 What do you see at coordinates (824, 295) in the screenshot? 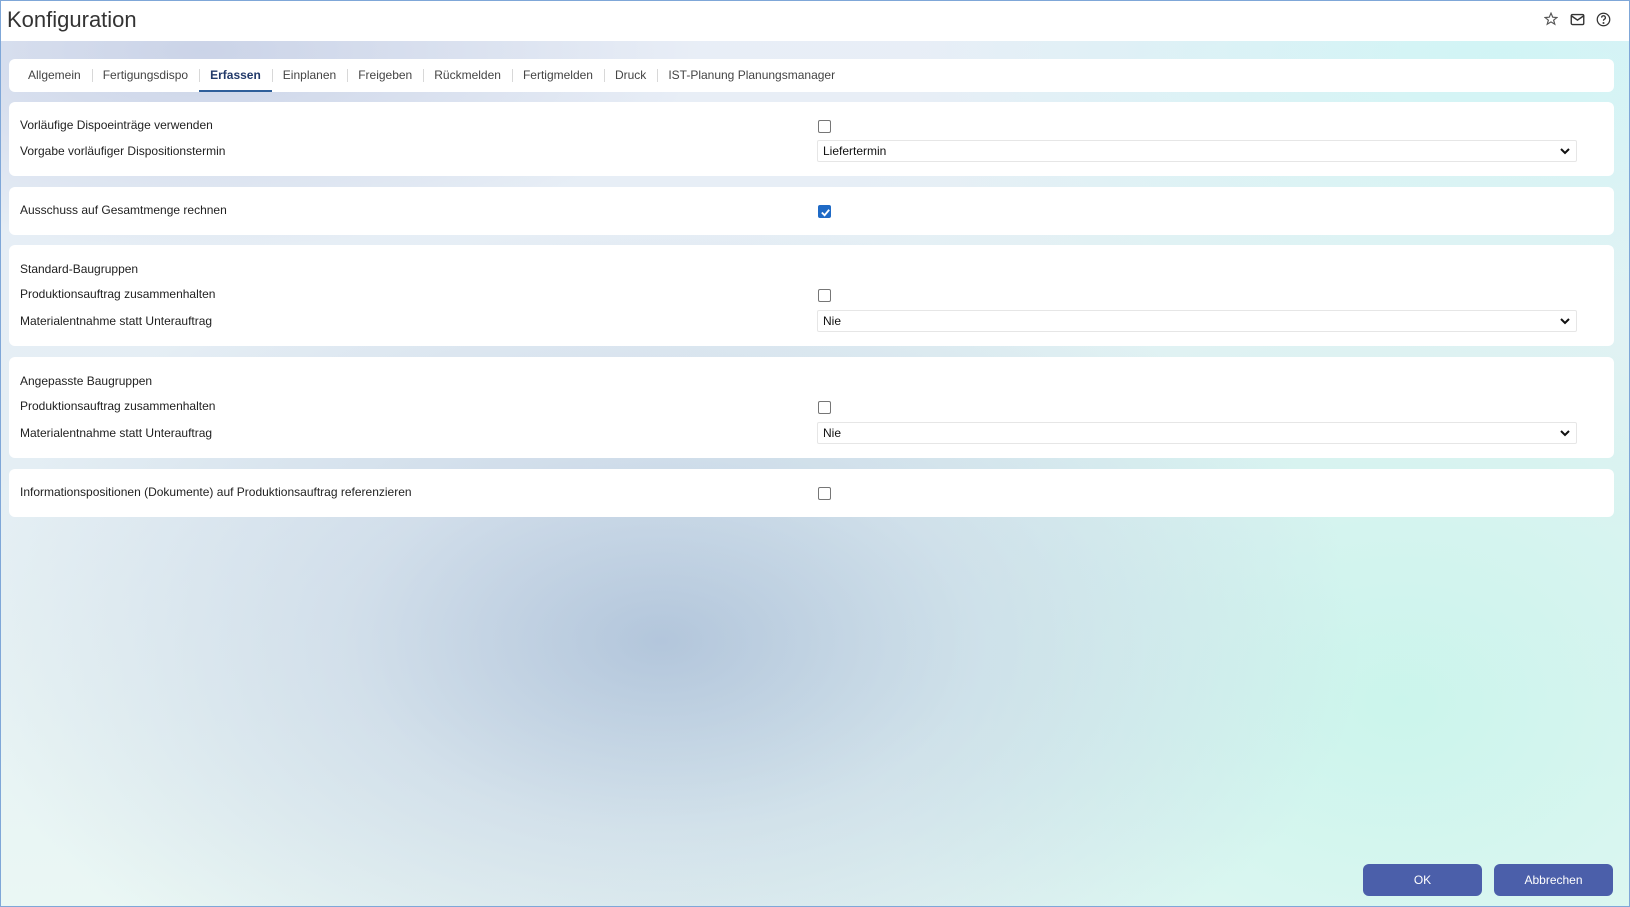
I see `standard-keep-checkbox` at bounding box center [824, 295].